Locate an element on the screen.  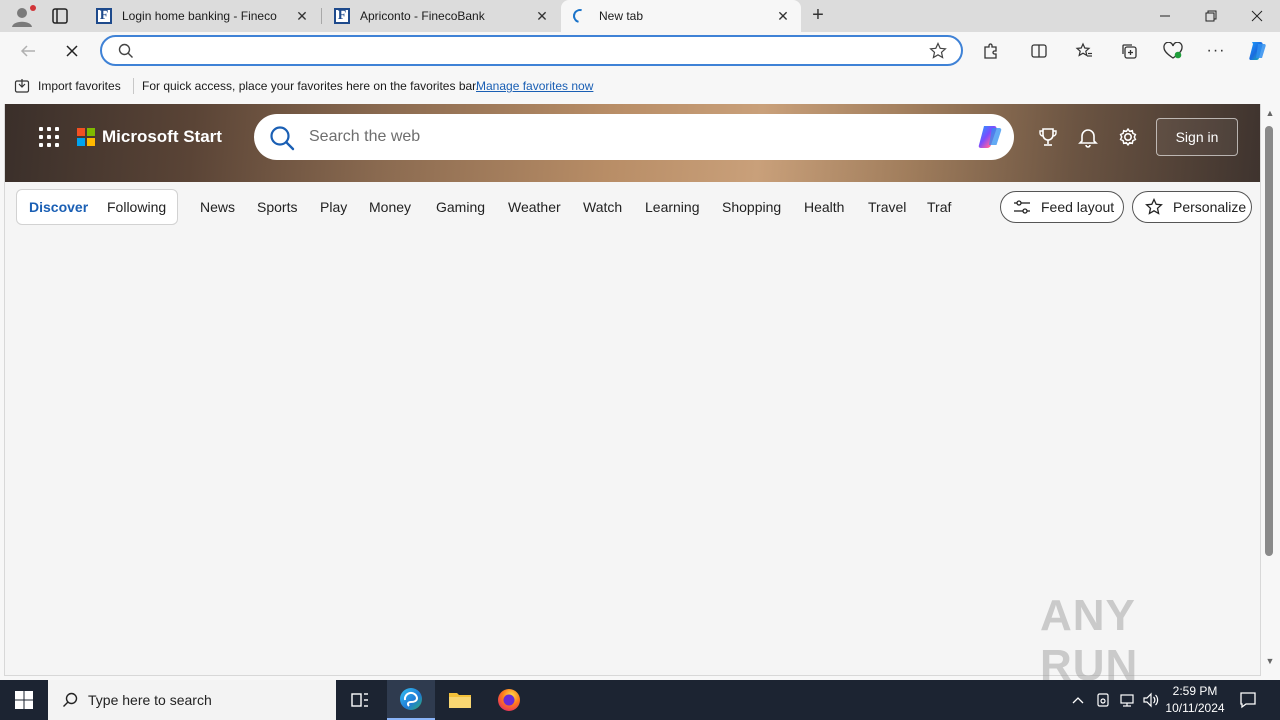
tab-apriconto: F Apriconto - FinecoBank ✕ is located at coordinates (441, 16).